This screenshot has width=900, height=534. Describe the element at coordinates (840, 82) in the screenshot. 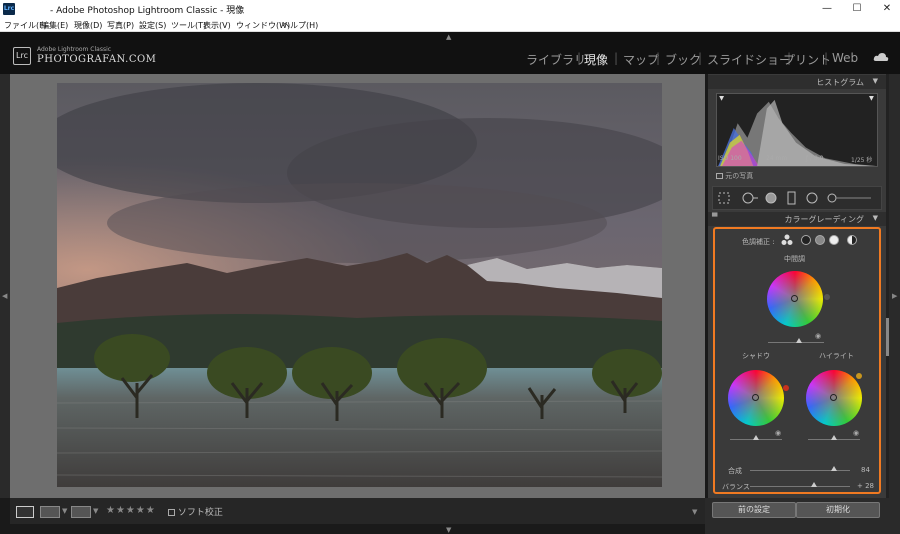

I see `histogram-title: ヒストグラム` at that location.